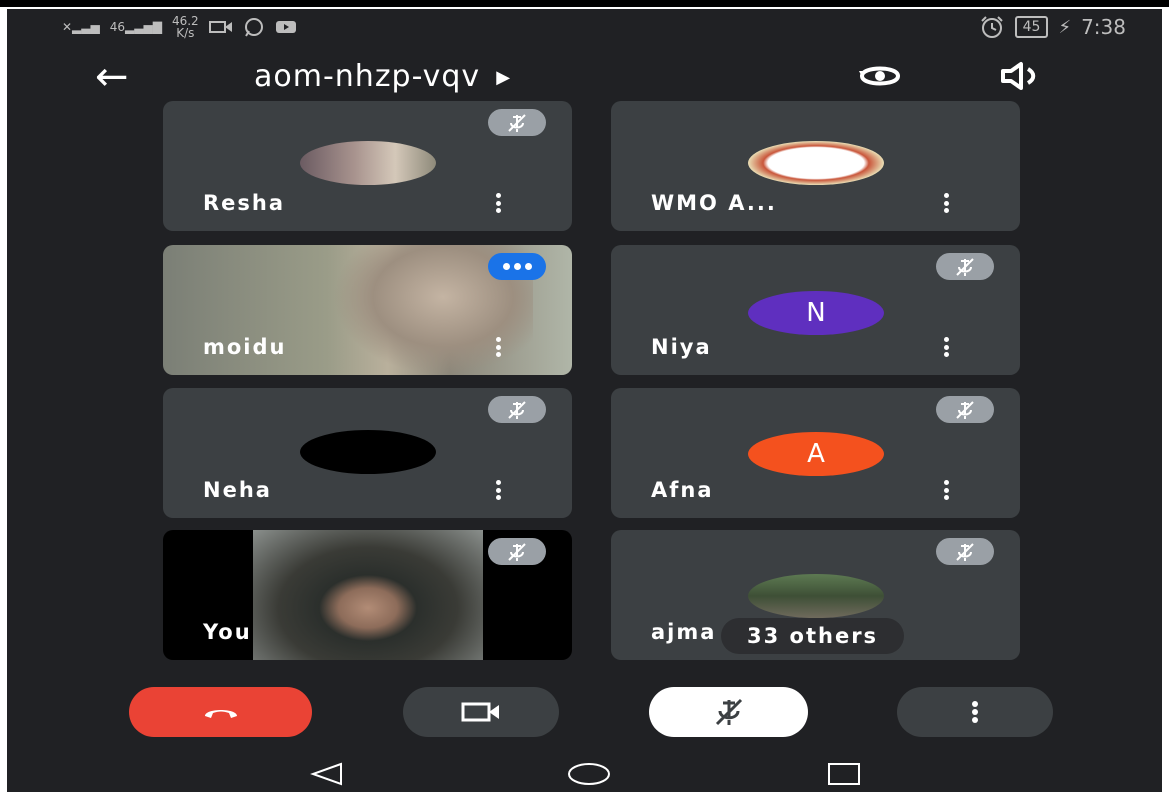 The width and height of the screenshot is (1169, 792). What do you see at coordinates (584, 3) in the screenshot?
I see `top-border` at bounding box center [584, 3].